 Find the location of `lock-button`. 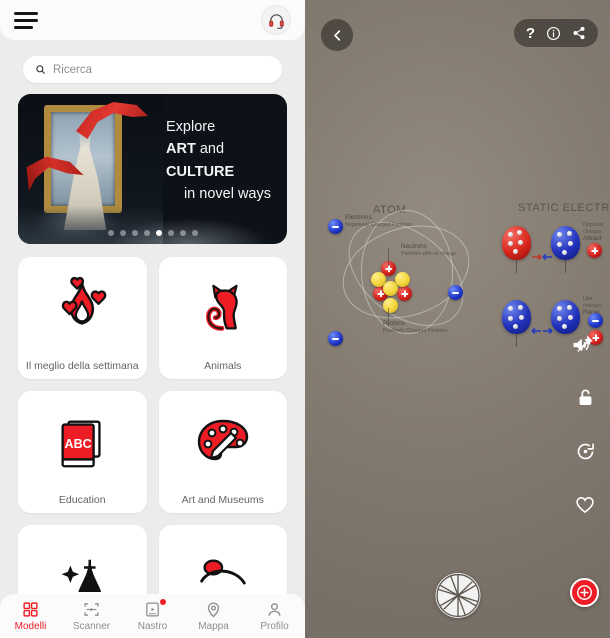

lock-button is located at coordinates (585, 397).